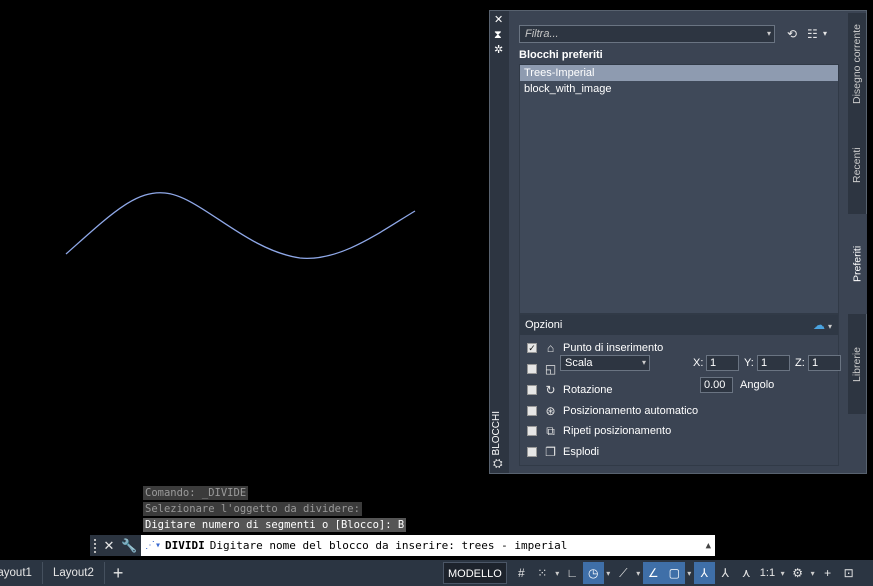  Describe the element at coordinates (725, 573) in the screenshot. I see `auto-scale-icon: ⅄` at that location.